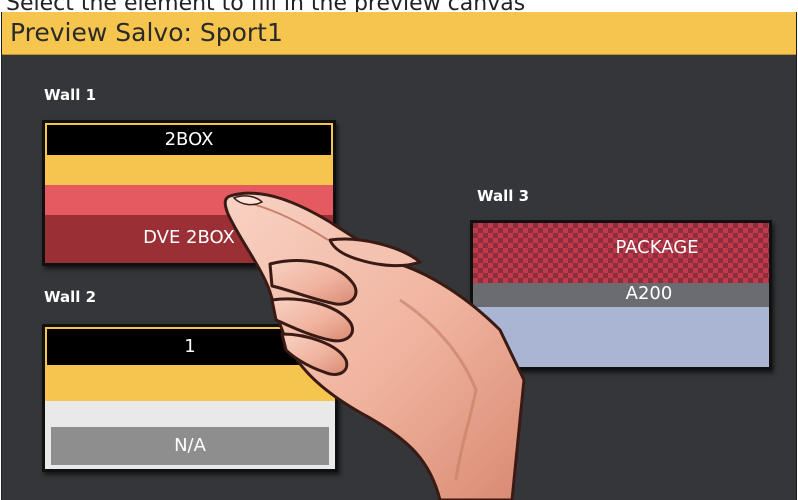 The image size is (798, 500). What do you see at coordinates (190, 413) in the screenshot?
I see `wall-2-light-band` at bounding box center [190, 413].